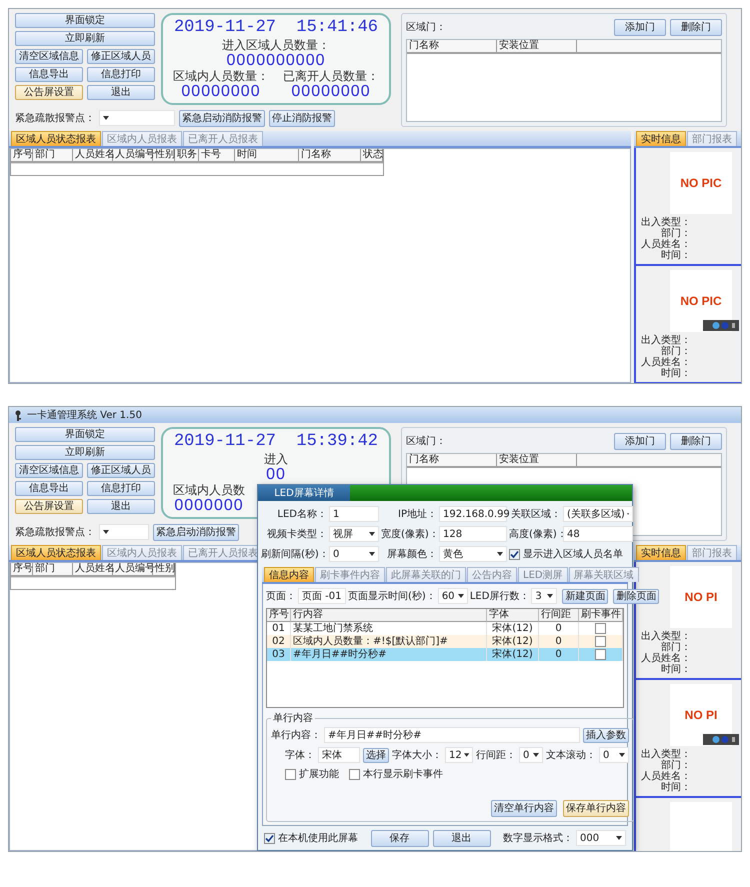 The width and height of the screenshot is (750, 887). I want to click on column-header: 卡号, so click(217, 155).